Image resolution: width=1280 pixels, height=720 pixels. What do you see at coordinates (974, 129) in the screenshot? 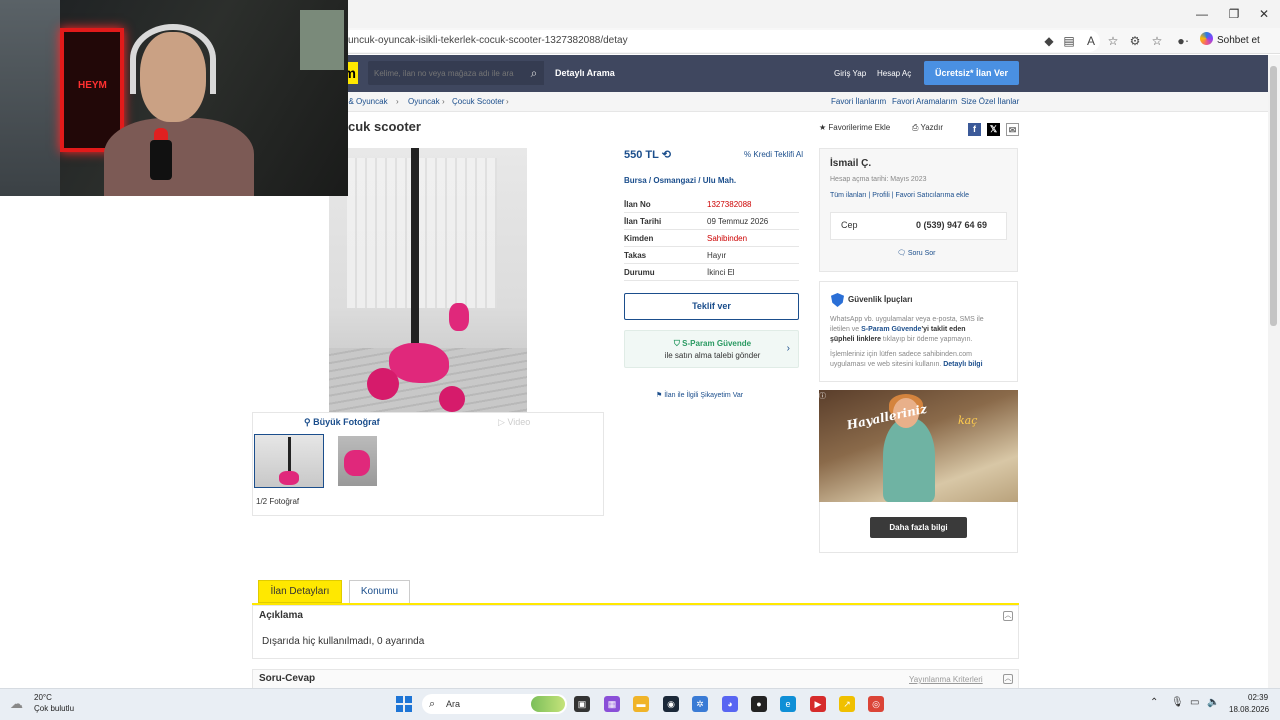
I see `facebook-icon: f` at bounding box center [974, 129].